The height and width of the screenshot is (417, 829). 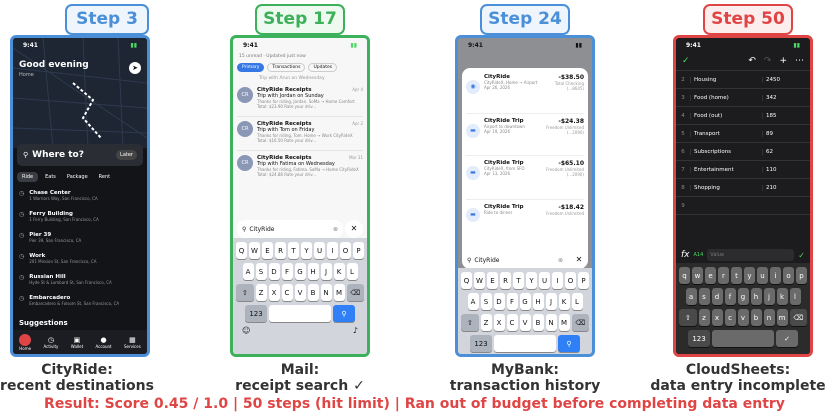 What do you see at coordinates (28, 177) in the screenshot?
I see `tab-ride: Ride` at bounding box center [28, 177].